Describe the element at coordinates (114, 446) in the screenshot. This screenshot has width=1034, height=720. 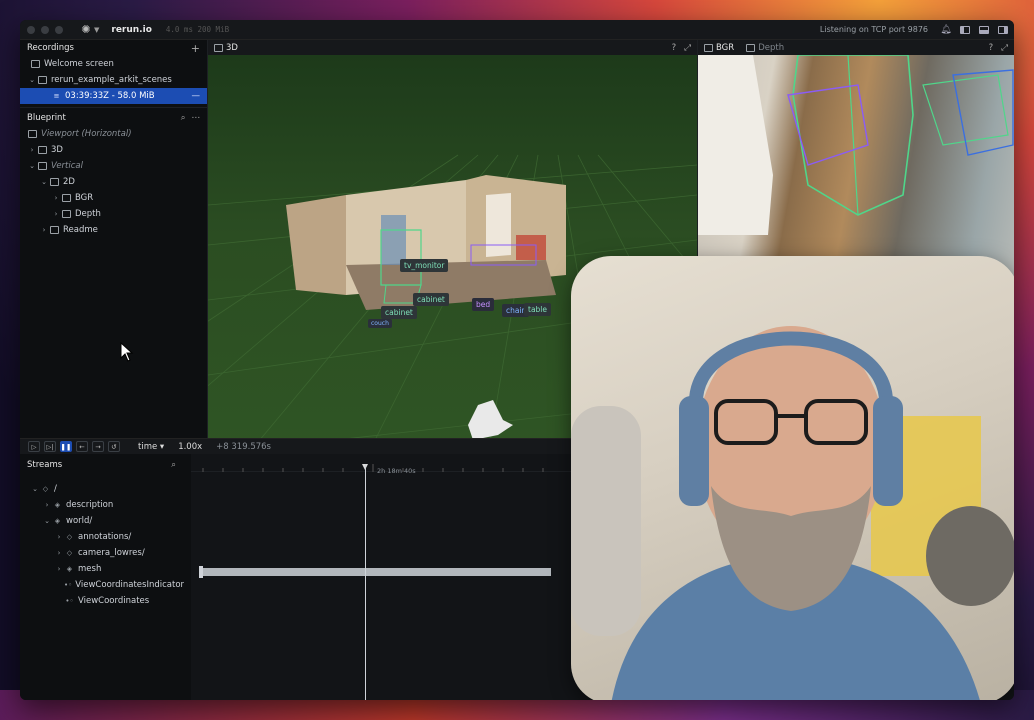
I see `loop-icon: ↺` at that location.